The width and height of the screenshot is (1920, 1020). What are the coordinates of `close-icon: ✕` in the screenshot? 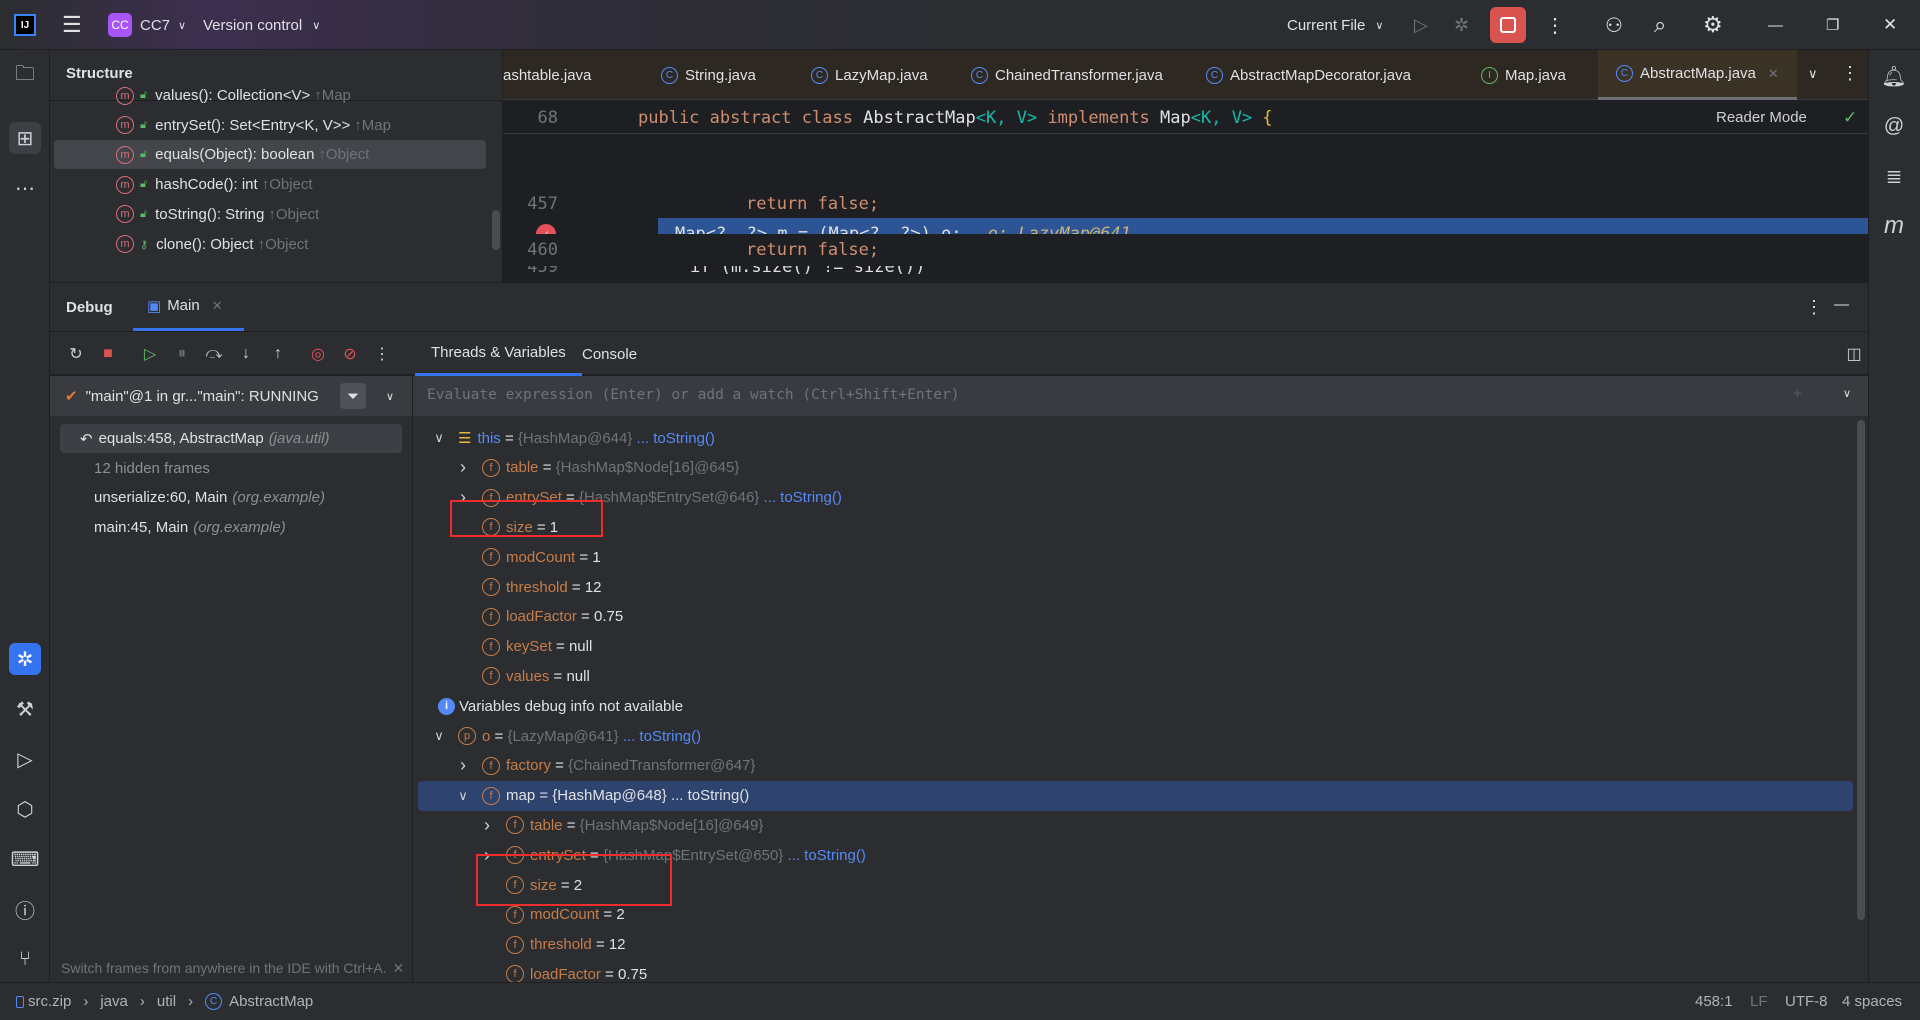 It's located at (1890, 25).